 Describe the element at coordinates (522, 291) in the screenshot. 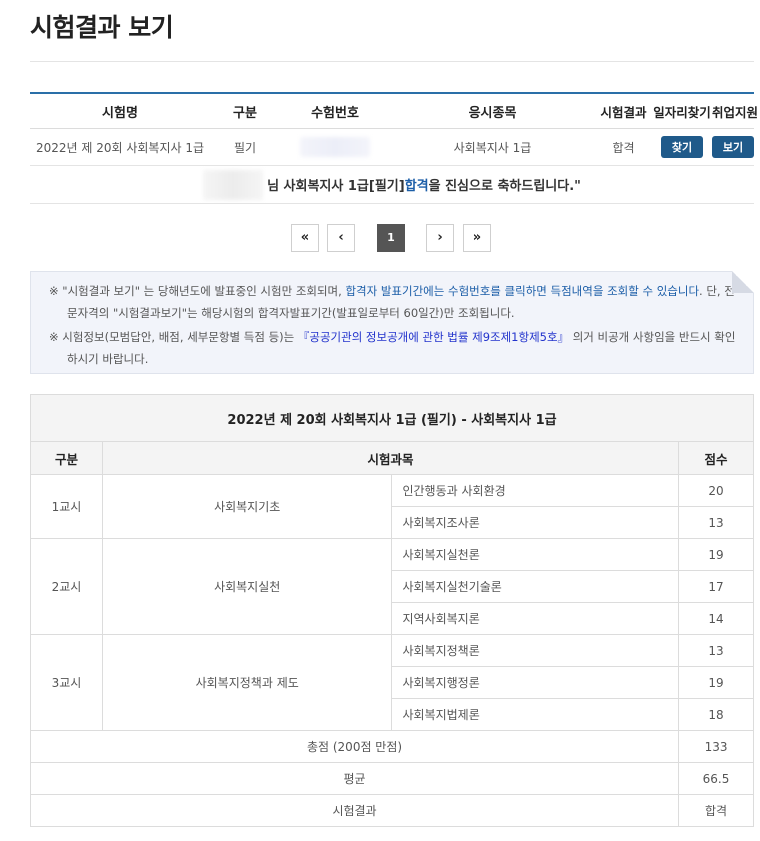

I see `notice-highlight: 합격자 발표기간에는 수험번호를 클릭하면 득점내역을 조회할 수 있습니다` at that location.